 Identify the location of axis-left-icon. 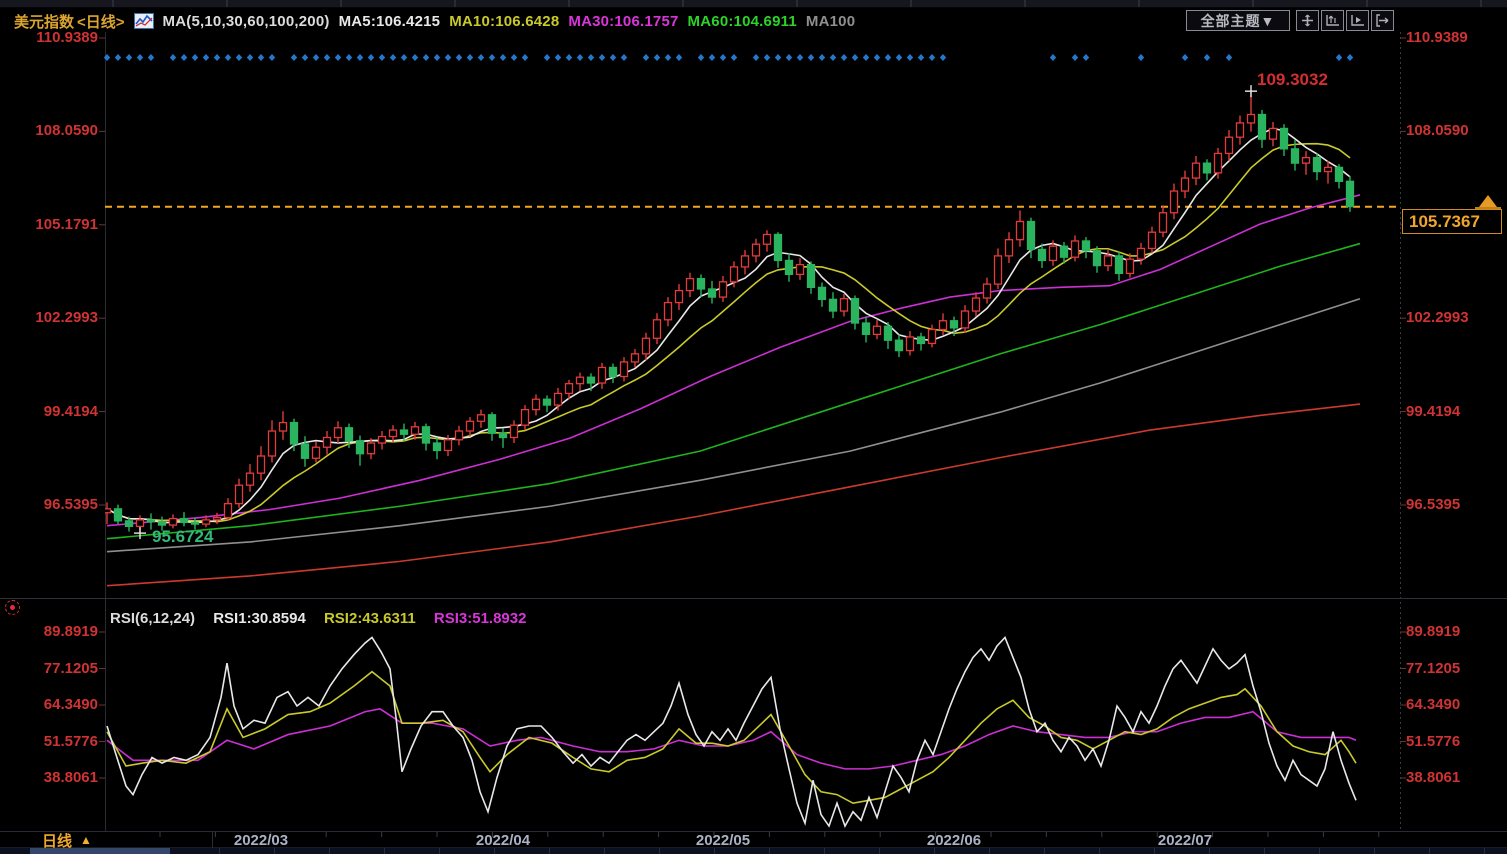
(1332, 20).